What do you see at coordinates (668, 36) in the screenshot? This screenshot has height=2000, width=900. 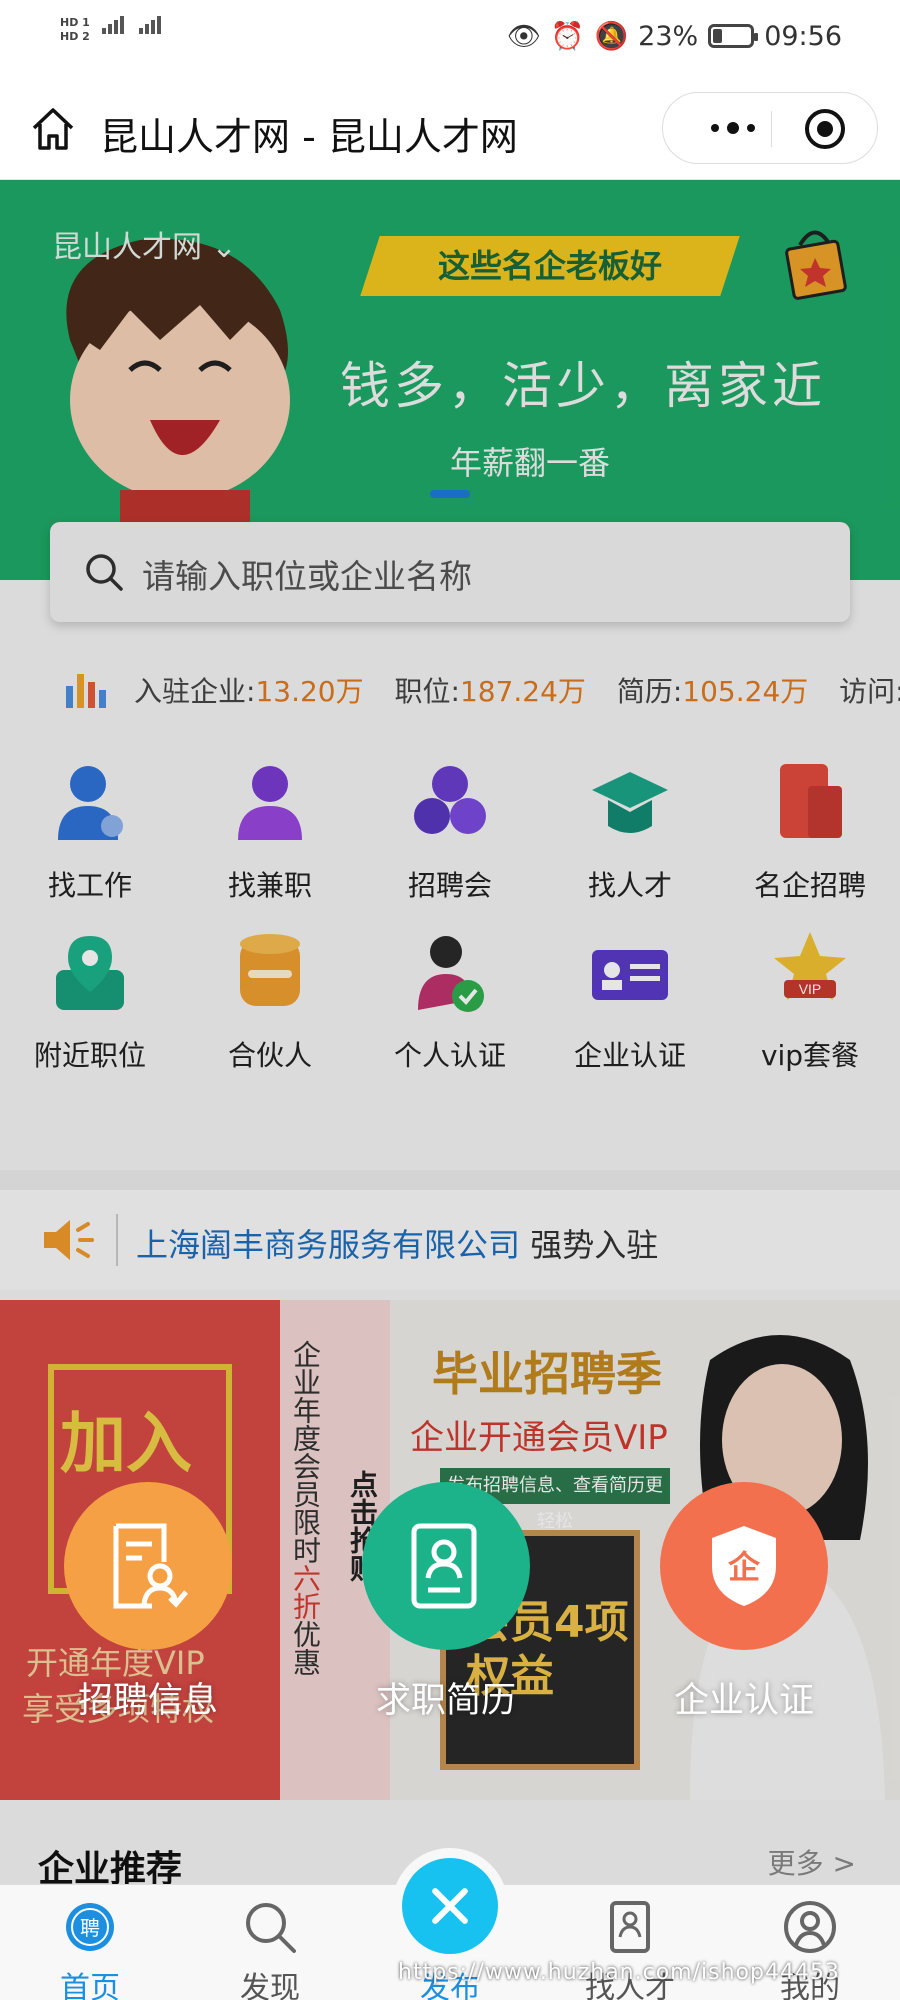 I see `battery-percent: 23%` at bounding box center [668, 36].